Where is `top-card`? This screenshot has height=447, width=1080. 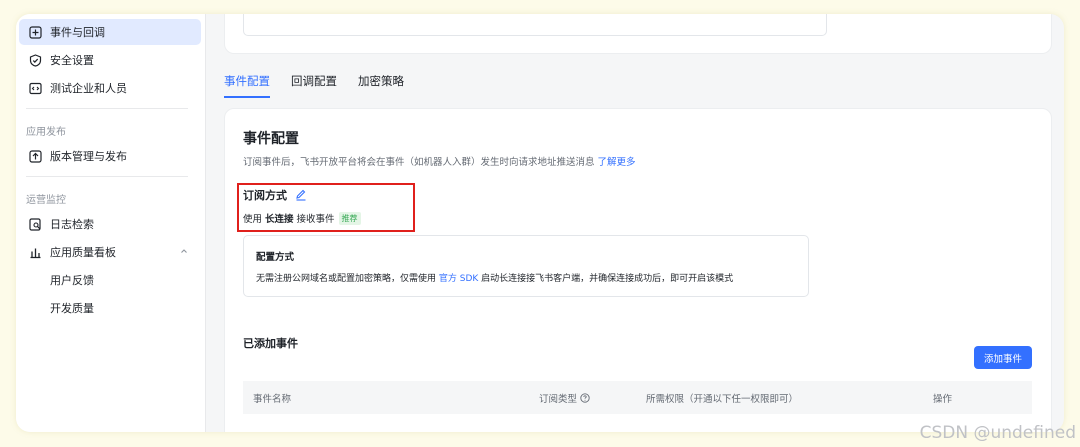 top-card is located at coordinates (638, 34).